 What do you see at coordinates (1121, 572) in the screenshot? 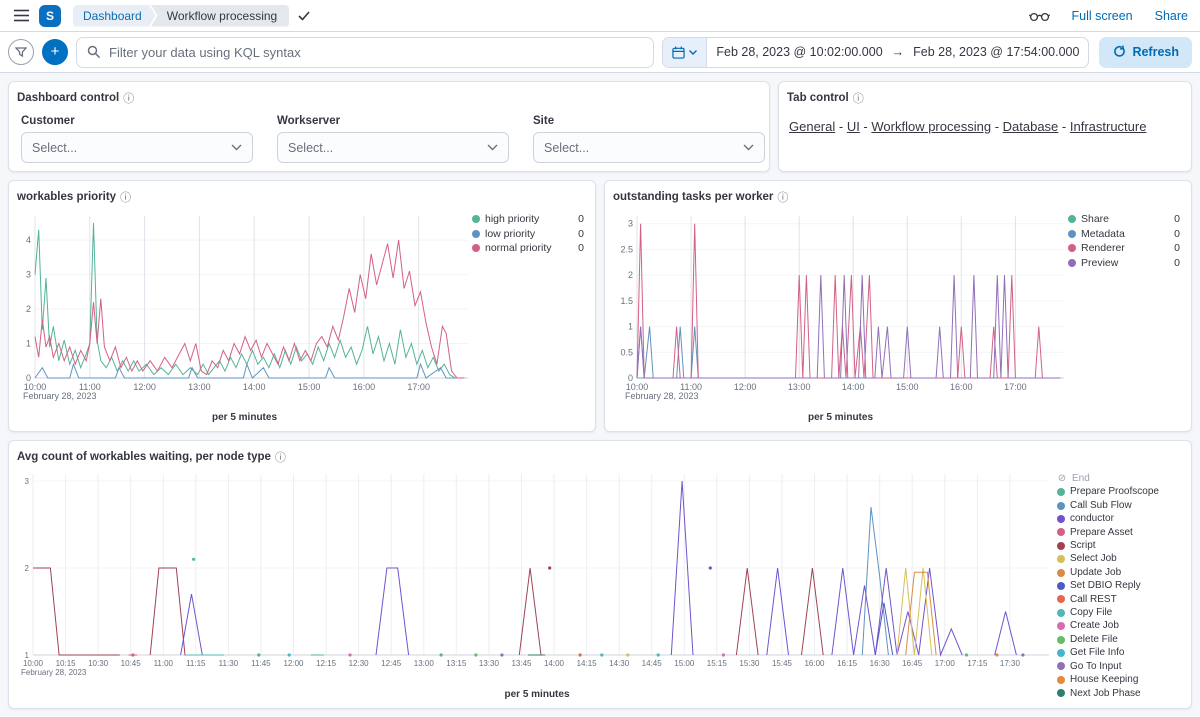
I see `legend-item: Update Job` at bounding box center [1121, 572].